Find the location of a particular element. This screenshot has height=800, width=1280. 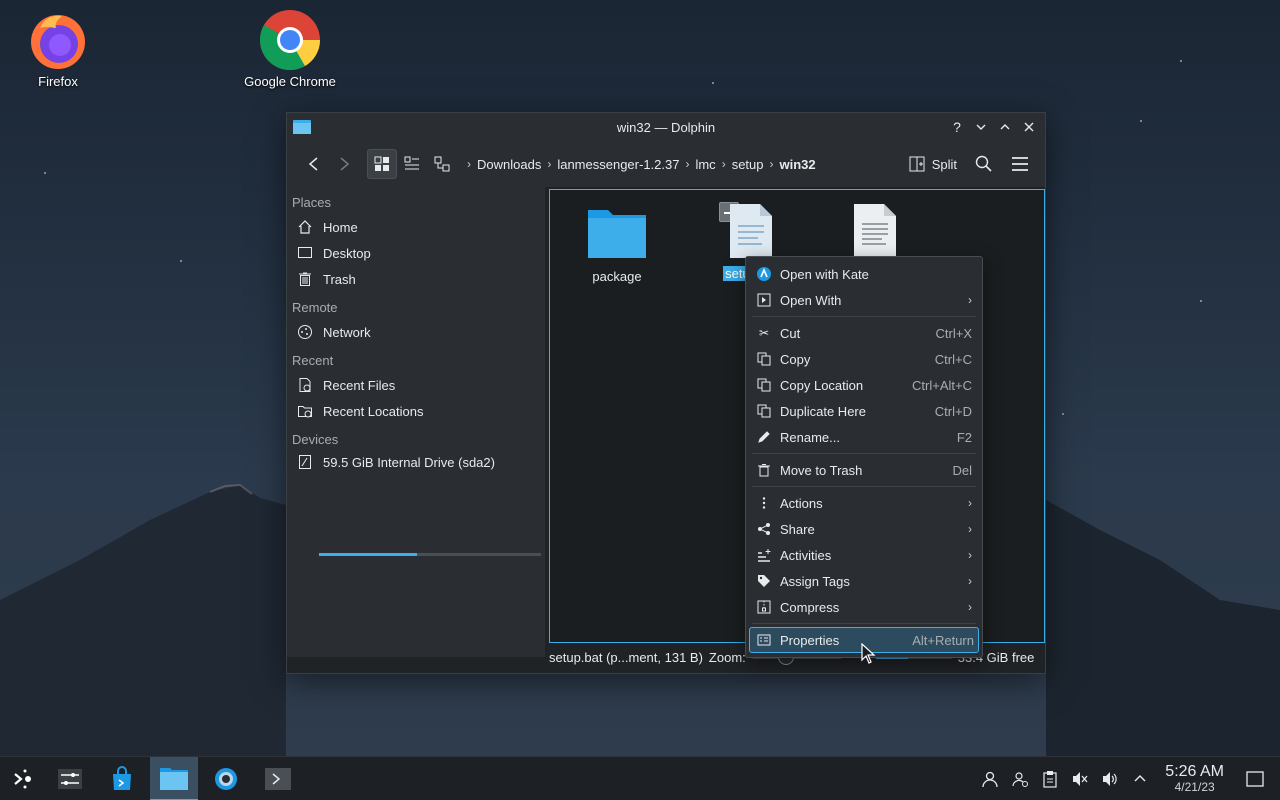

clock: 5:26 AM 4/21/23 is located at coordinates (1194, 778).